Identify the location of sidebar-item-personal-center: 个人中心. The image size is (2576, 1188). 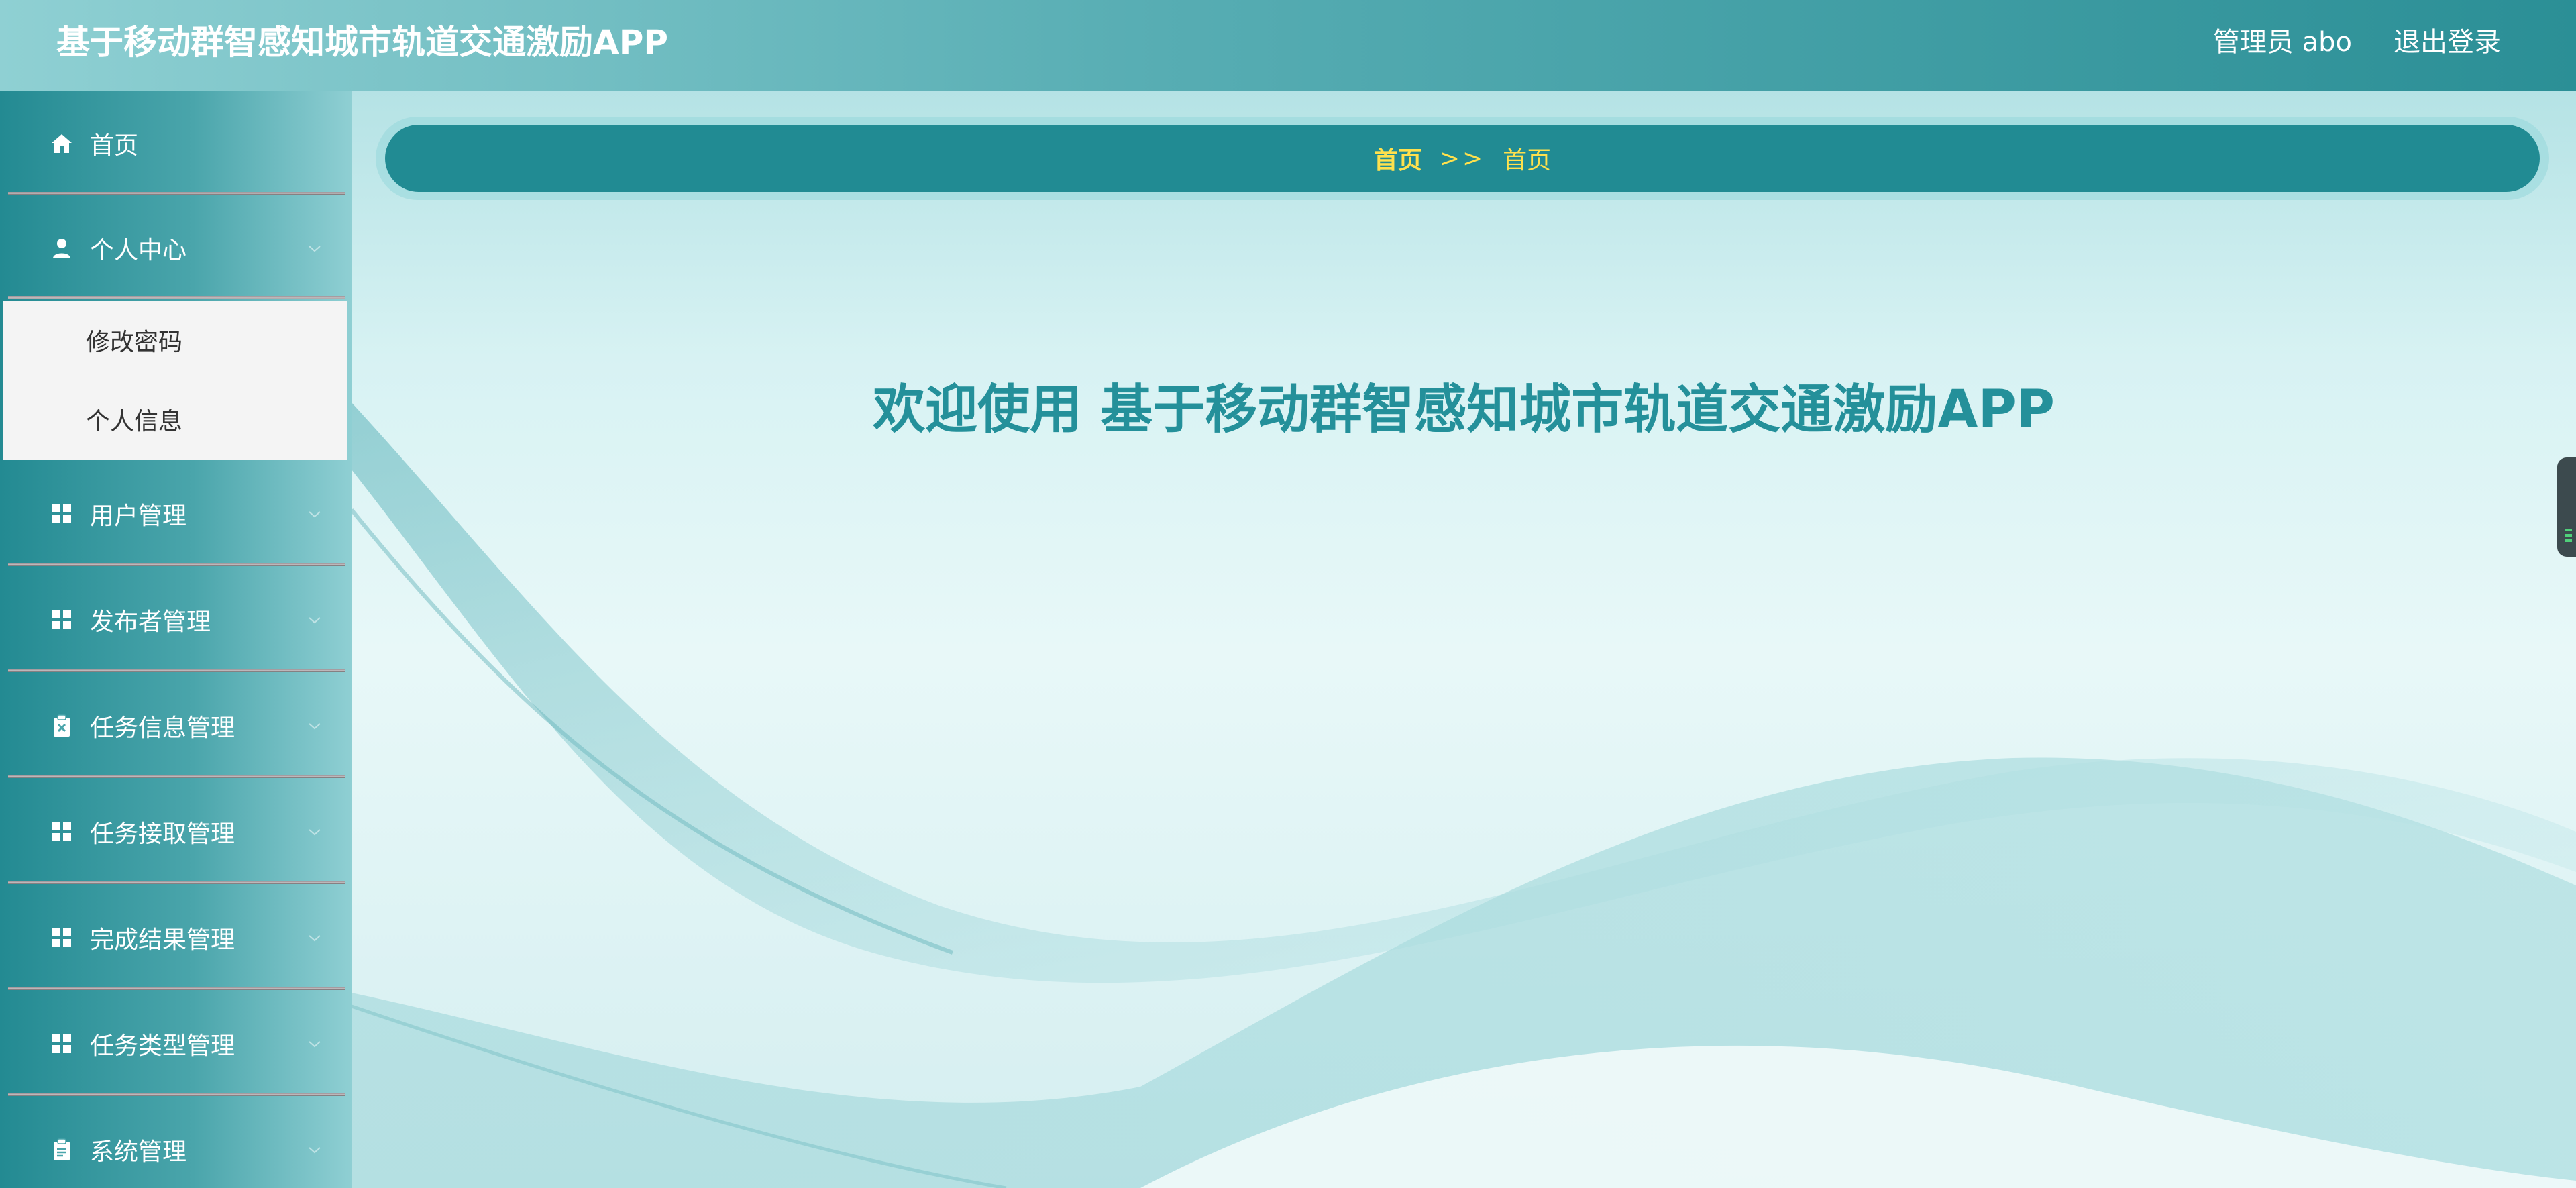
(176, 249).